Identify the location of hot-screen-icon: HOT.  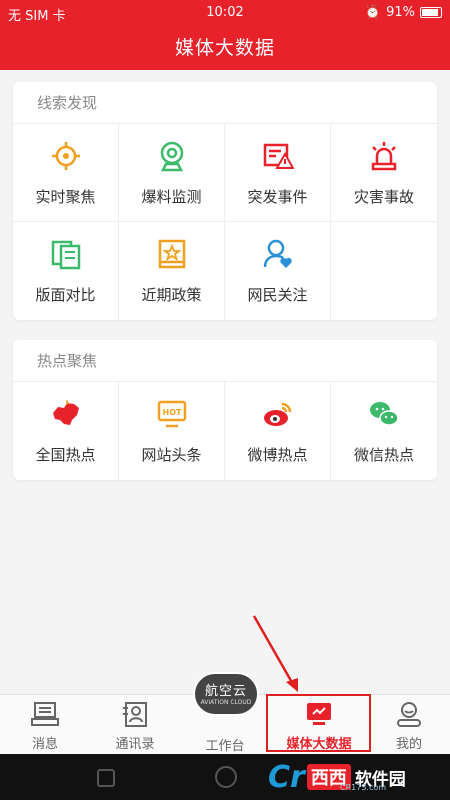
(171, 414).